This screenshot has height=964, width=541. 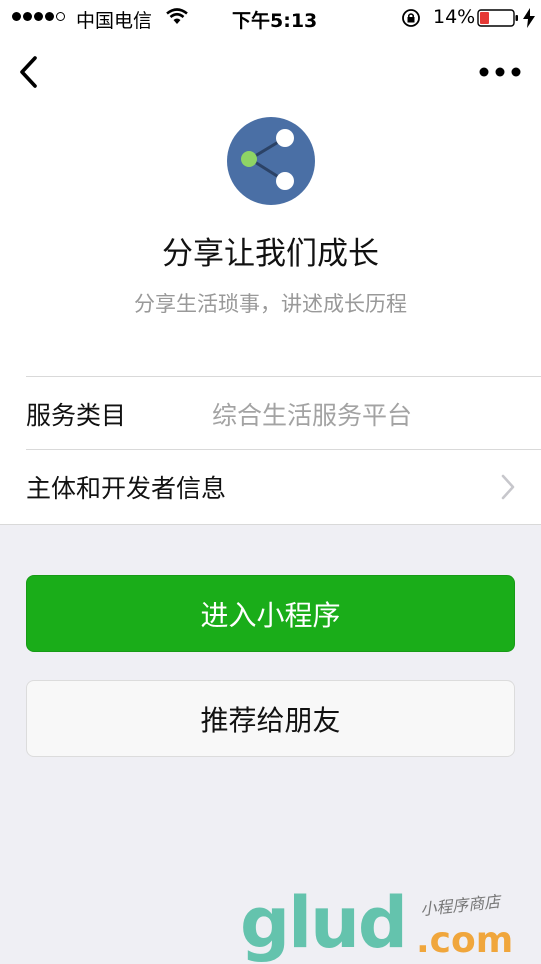 What do you see at coordinates (324, 923) in the screenshot?
I see `watermark-brand: glud` at bounding box center [324, 923].